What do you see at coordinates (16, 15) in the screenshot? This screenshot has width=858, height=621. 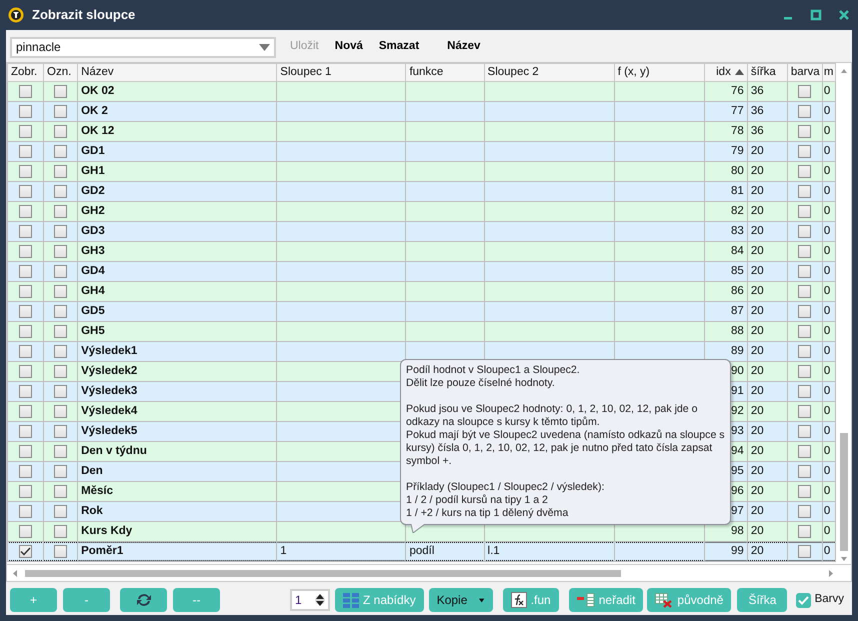 I see `app-logo-icon` at bounding box center [16, 15].